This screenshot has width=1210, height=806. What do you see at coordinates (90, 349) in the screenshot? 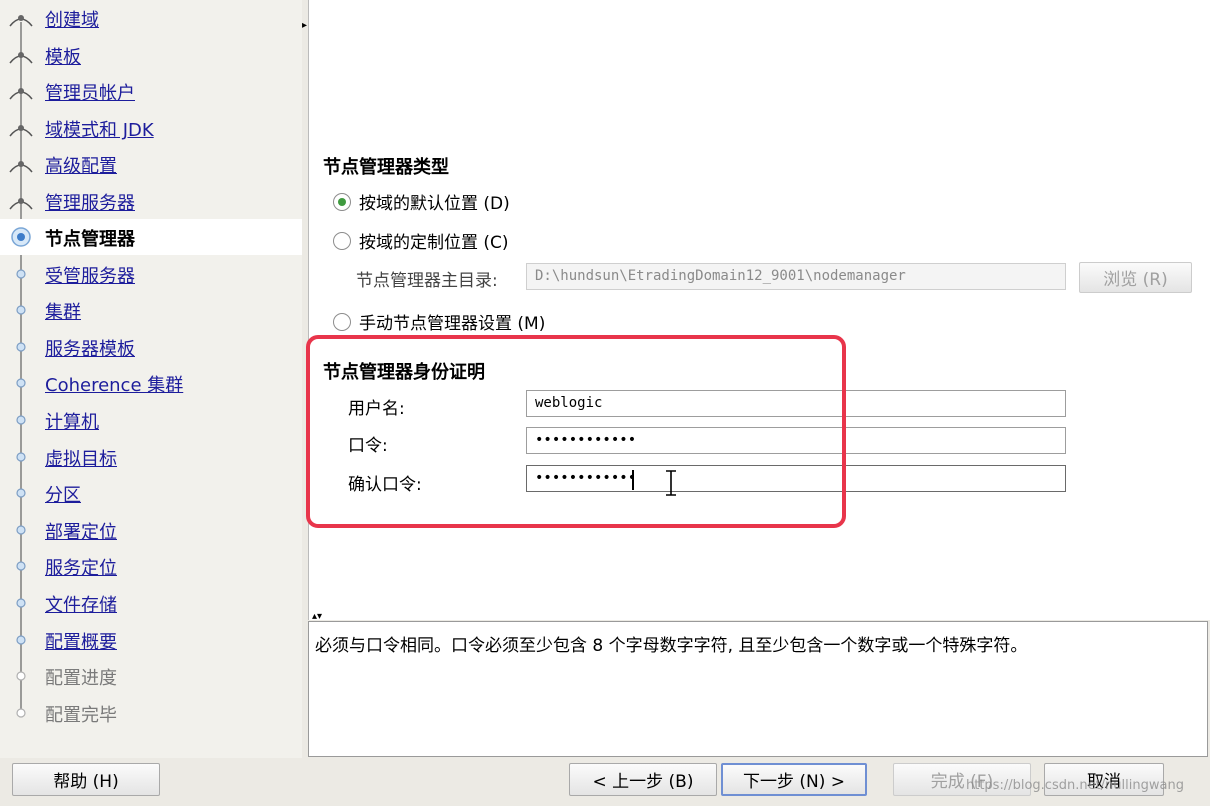
I see `nav-step-label: 服务器模板` at bounding box center [90, 349].